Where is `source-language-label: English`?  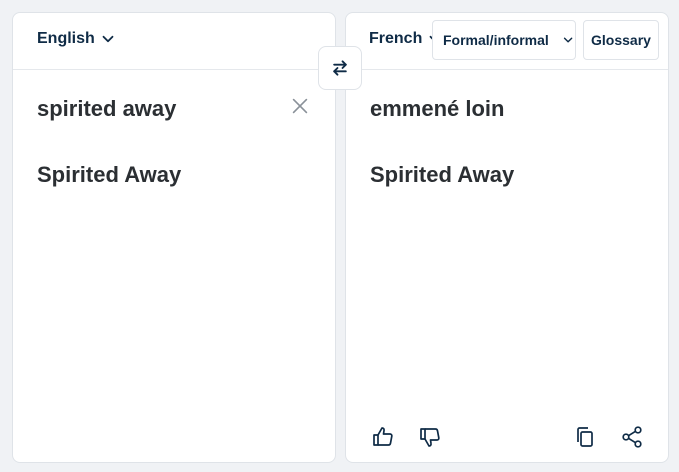
source-language-label: English is located at coordinates (66, 38).